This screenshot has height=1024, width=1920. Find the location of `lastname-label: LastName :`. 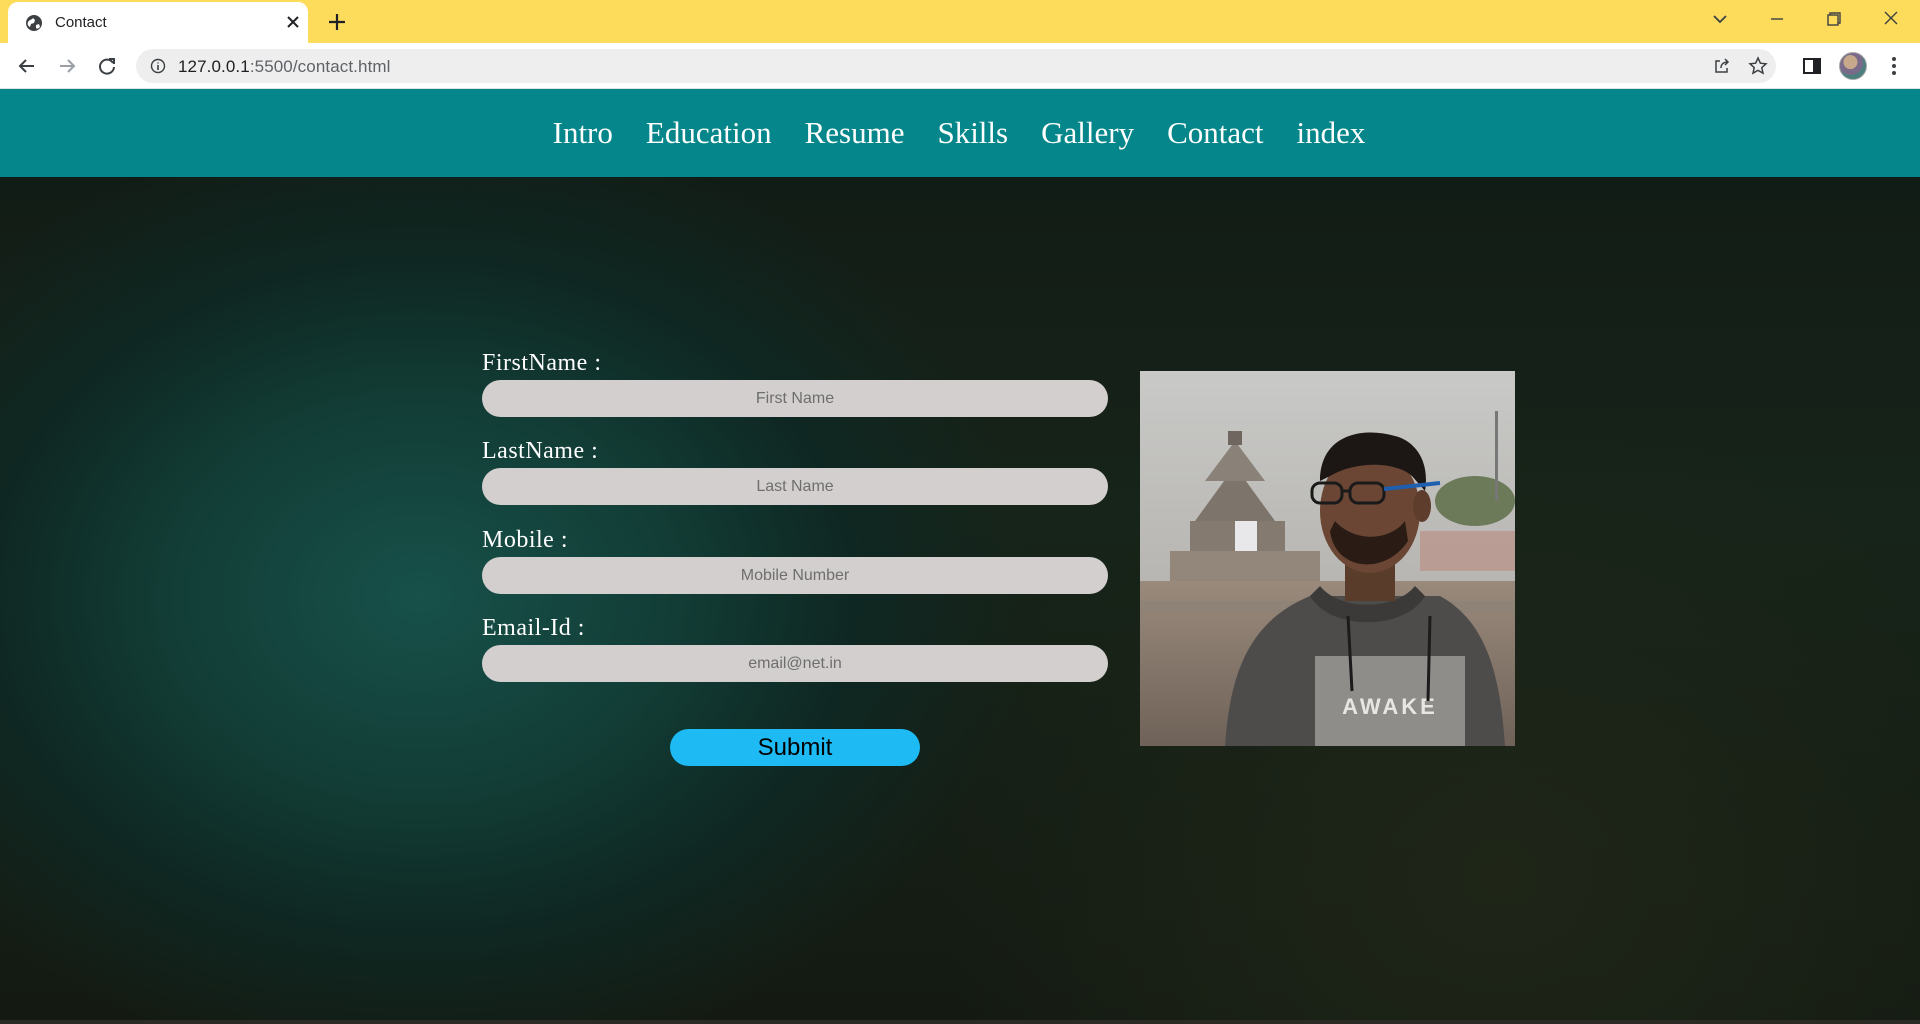

lastname-label: LastName : is located at coordinates (540, 451).